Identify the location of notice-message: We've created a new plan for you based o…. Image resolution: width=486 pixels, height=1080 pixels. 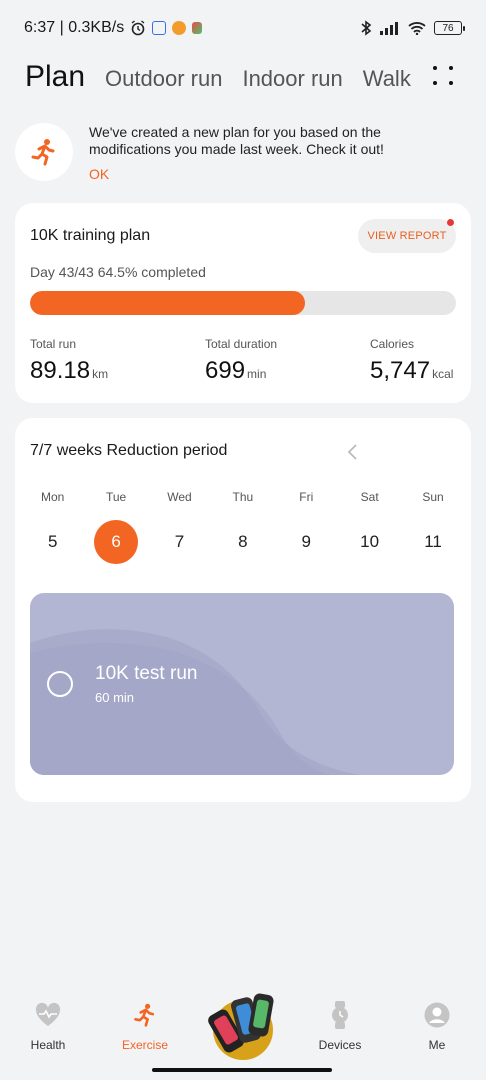
(236, 140).